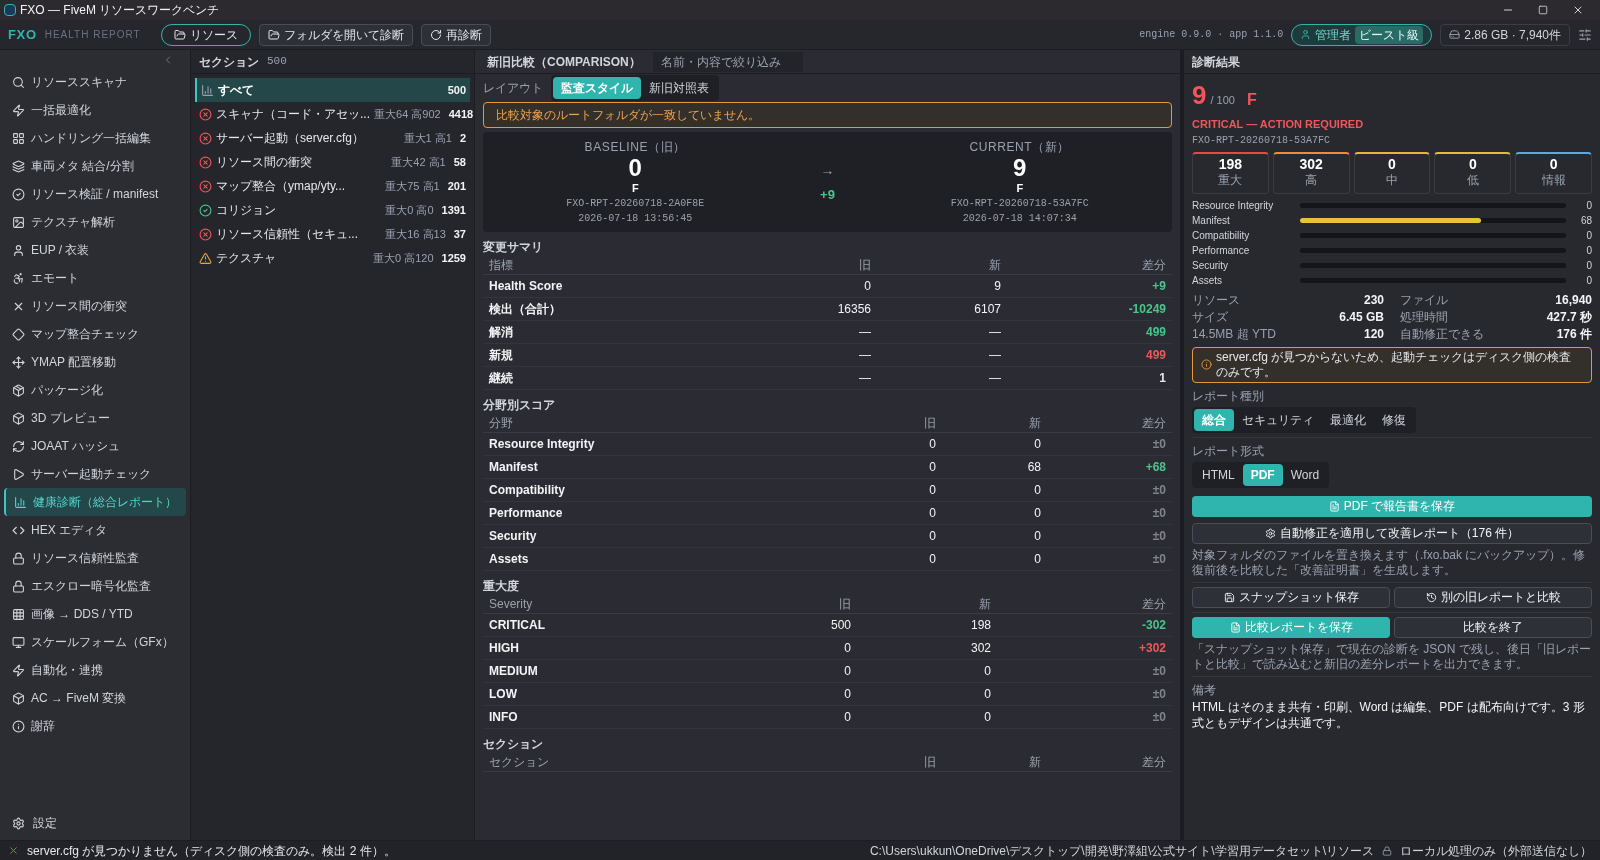 Image resolution: width=1600 pixels, height=860 pixels. Describe the element at coordinates (727, 61) in the screenshot. I see `filter-field: 名前・内容で絞り込み` at that location.